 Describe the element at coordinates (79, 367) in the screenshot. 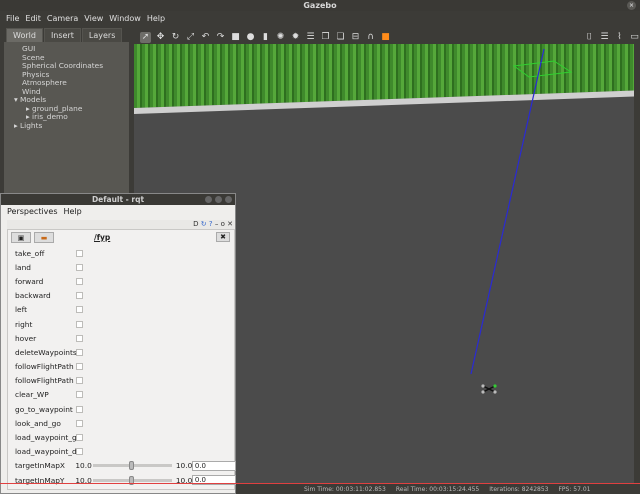

I see `follow-flight-path-checkbox` at that location.